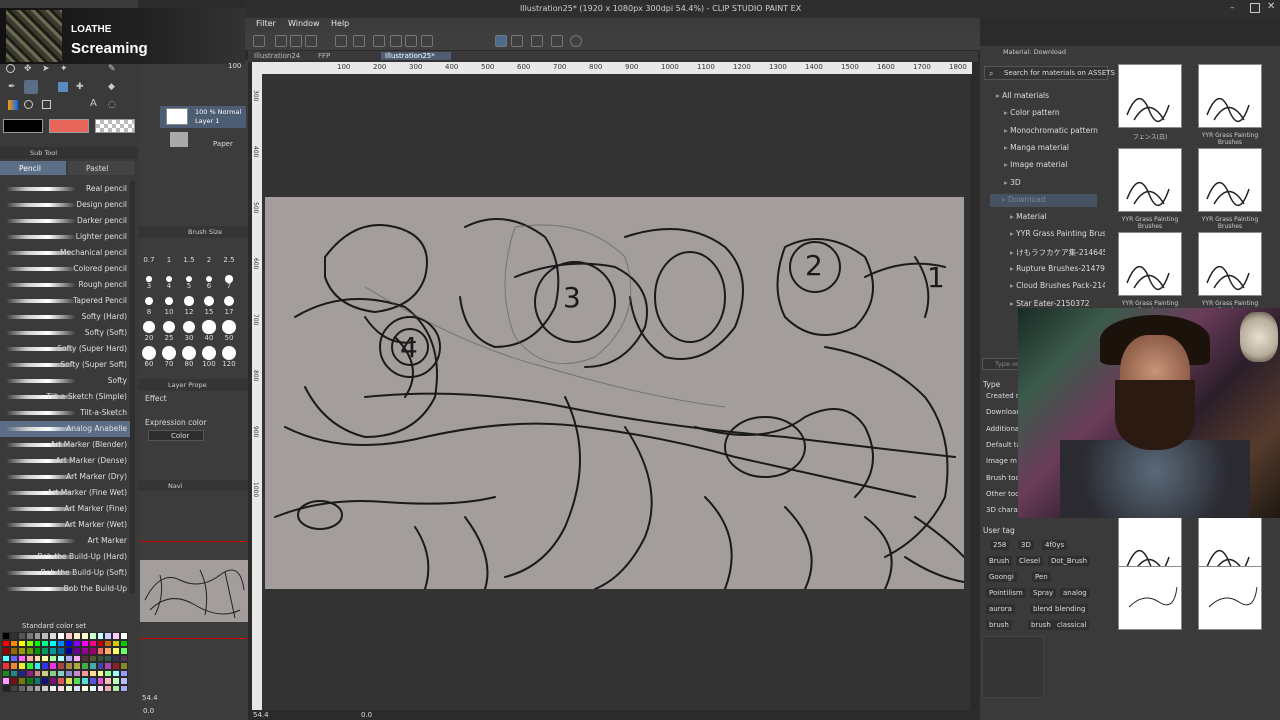 Image resolution: width=1280 pixels, height=720 pixels. What do you see at coordinates (1028, 216) in the screenshot?
I see `material-tree-item: ▸ Material` at bounding box center [1028, 216].